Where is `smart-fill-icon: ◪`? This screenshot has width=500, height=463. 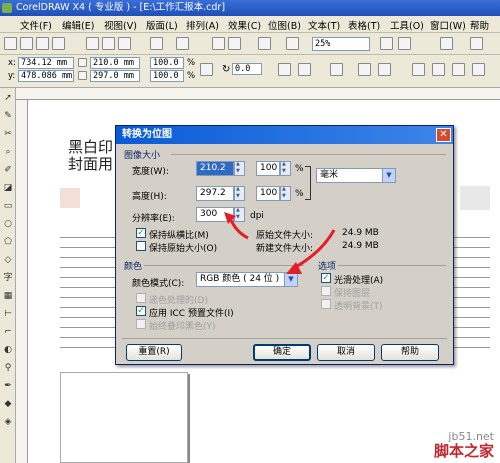
smart-fill-icon: ◪ is located at coordinates (8, 188).